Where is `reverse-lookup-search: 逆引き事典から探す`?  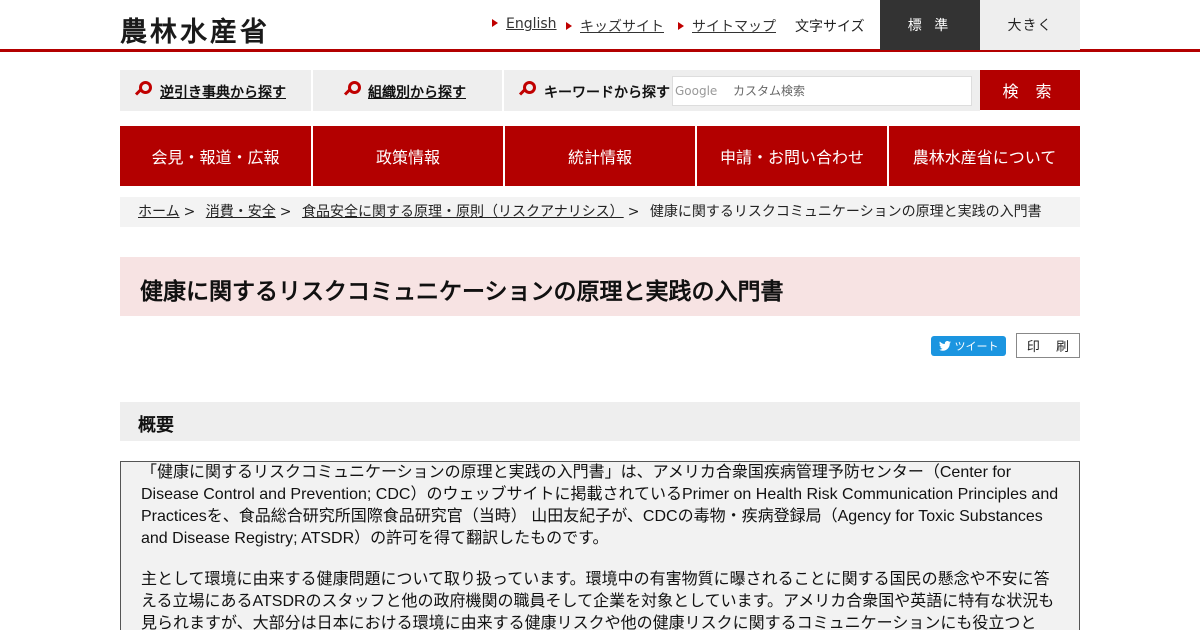
reverse-lookup-search: 逆引き事典から探す is located at coordinates (215, 90).